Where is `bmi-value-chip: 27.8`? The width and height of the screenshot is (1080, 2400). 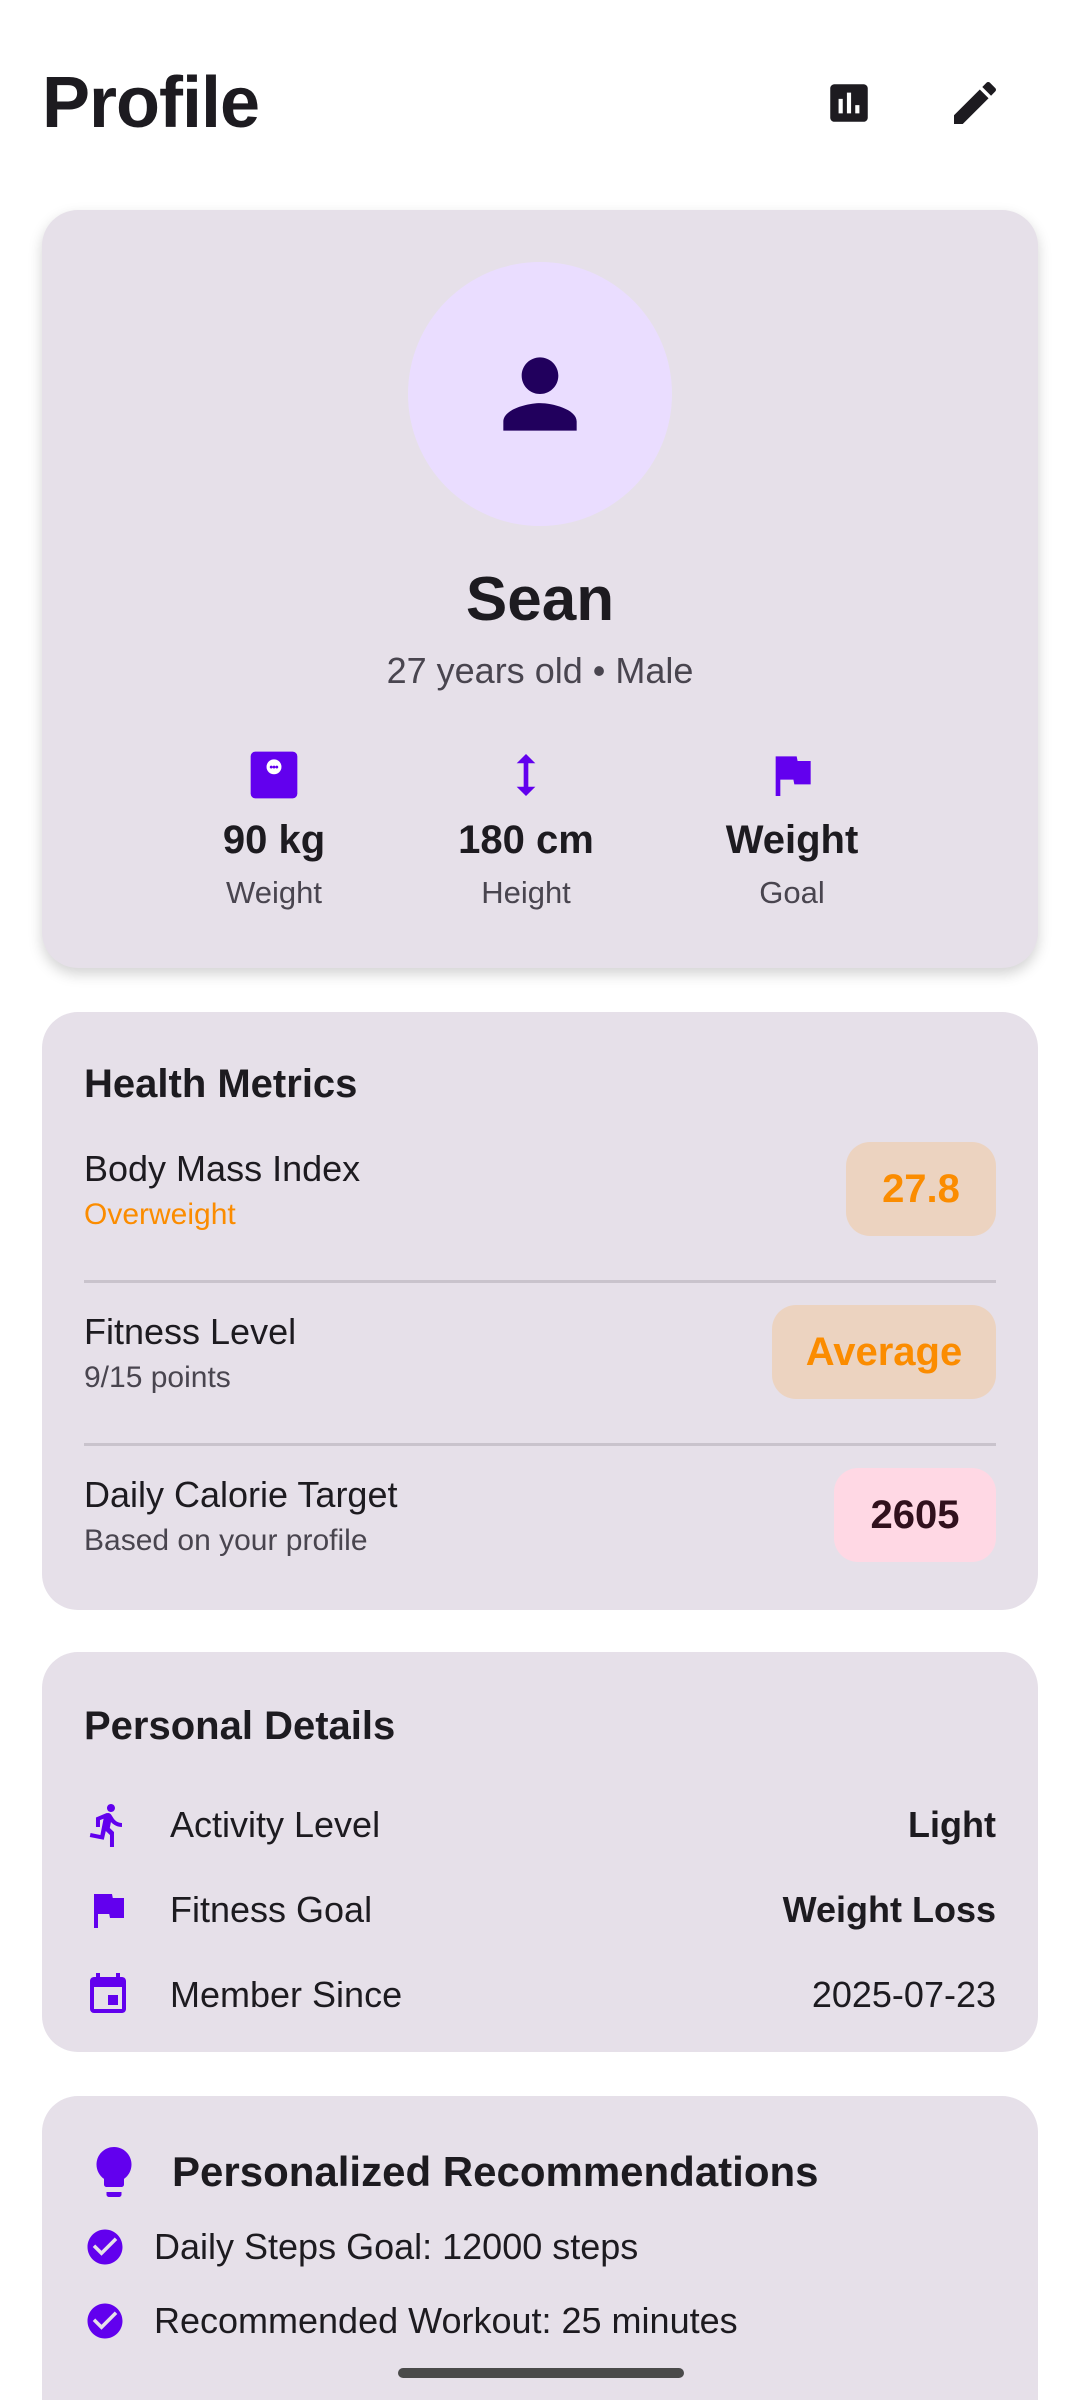 bmi-value-chip: 27.8 is located at coordinates (921, 1189).